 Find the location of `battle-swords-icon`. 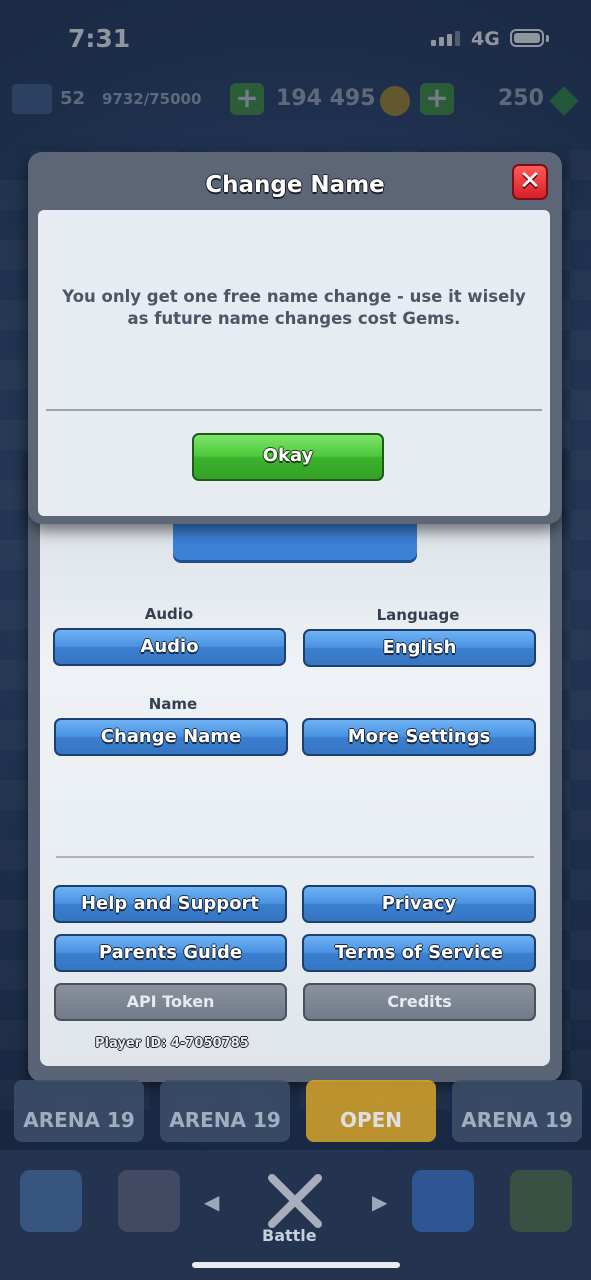

battle-swords-icon is located at coordinates (295, 1201).